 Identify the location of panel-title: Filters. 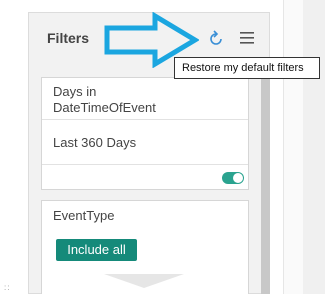
(68, 38).